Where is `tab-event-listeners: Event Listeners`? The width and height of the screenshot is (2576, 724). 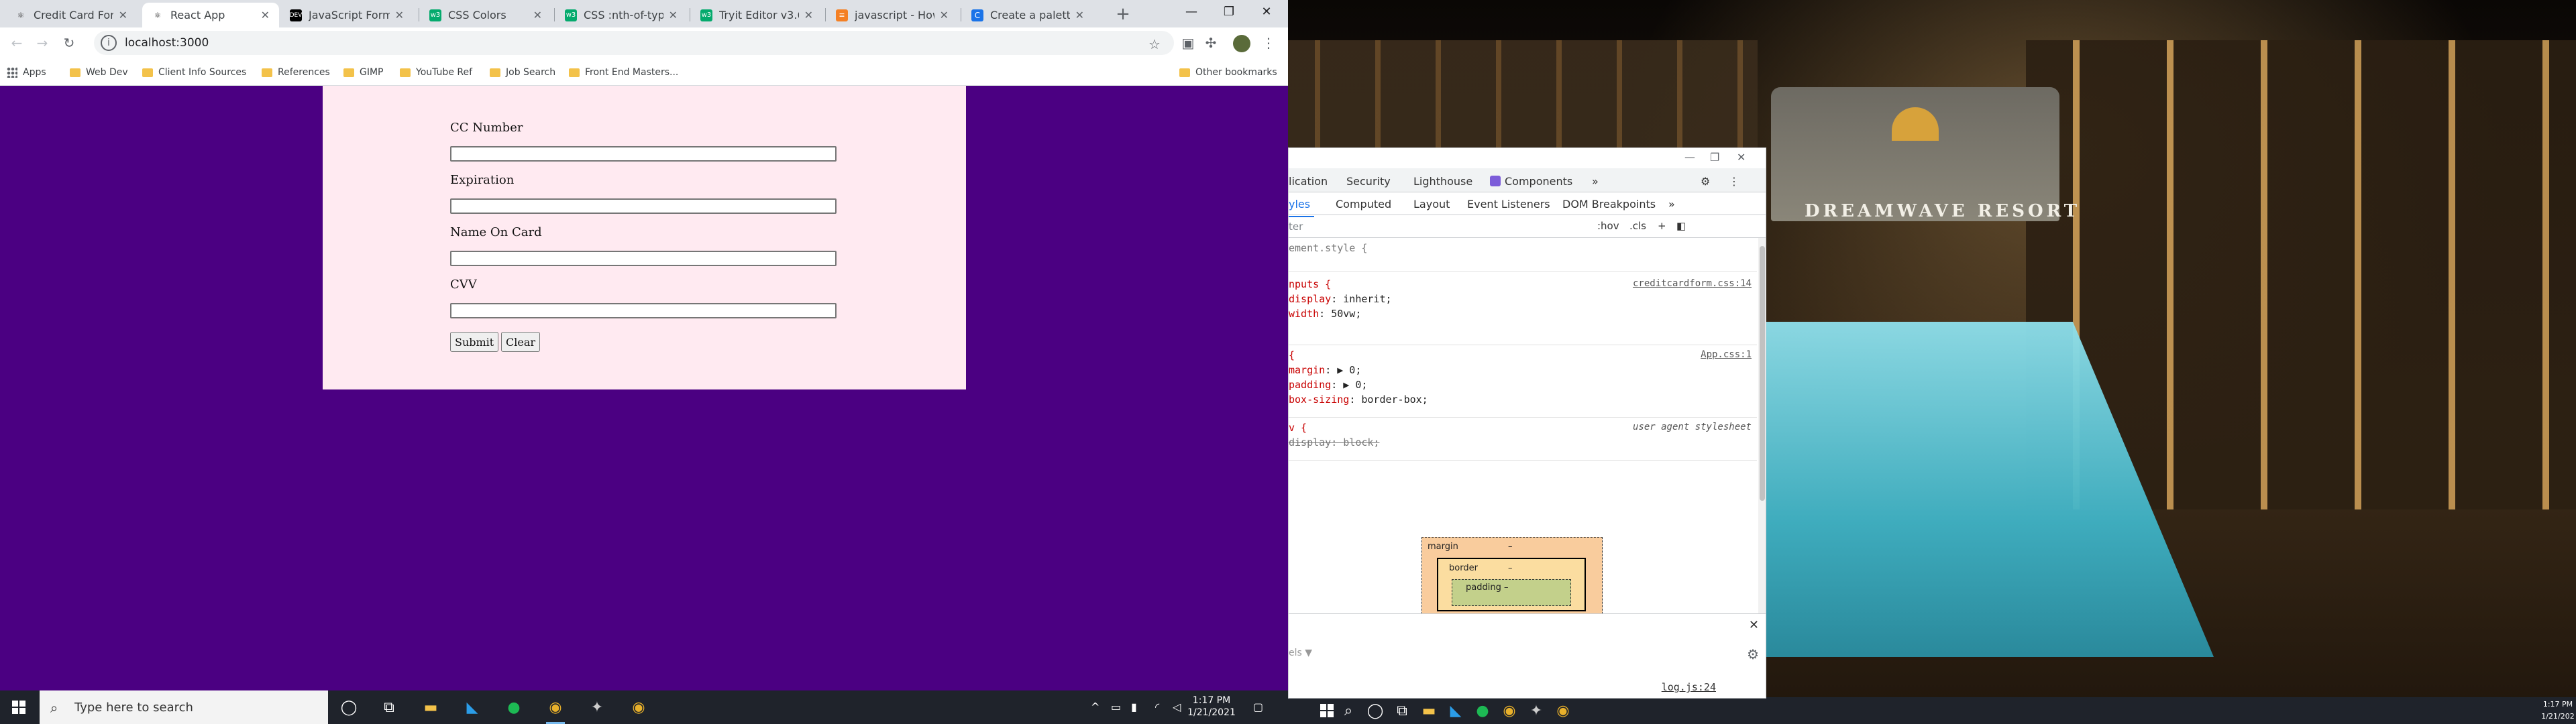
tab-event-listeners: Event Listeners is located at coordinates (1508, 204).